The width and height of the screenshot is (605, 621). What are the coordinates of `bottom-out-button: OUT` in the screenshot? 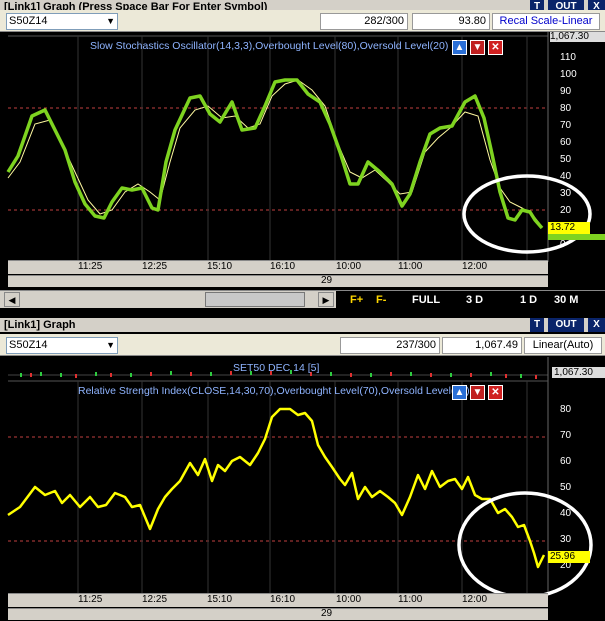 It's located at (566, 325).